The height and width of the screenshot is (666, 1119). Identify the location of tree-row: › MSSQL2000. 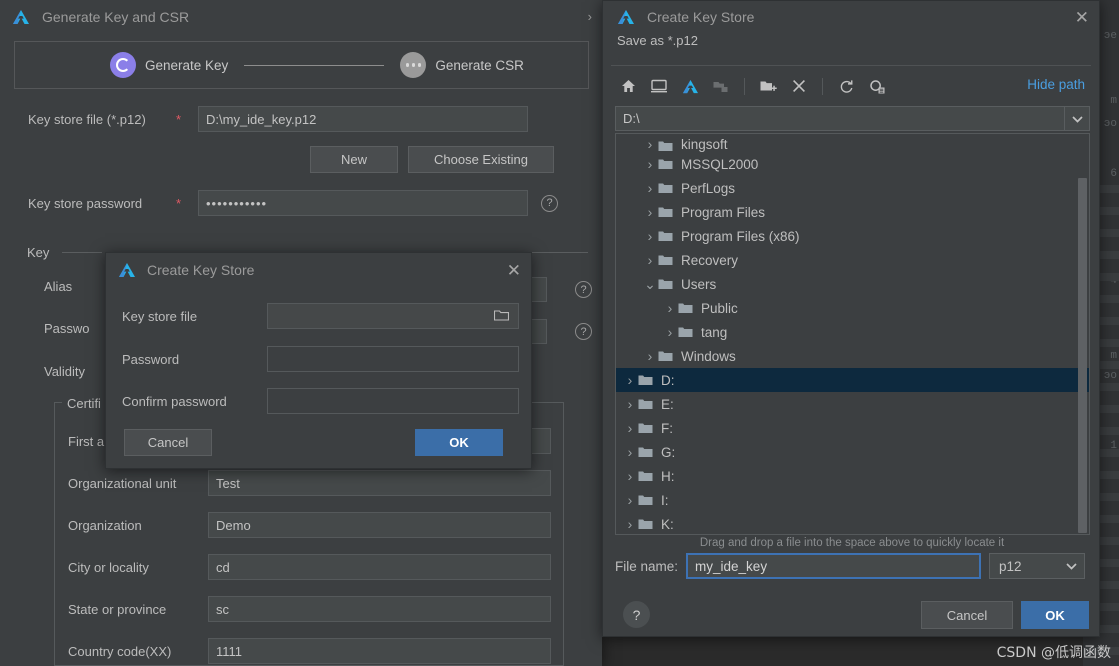
(852, 164).